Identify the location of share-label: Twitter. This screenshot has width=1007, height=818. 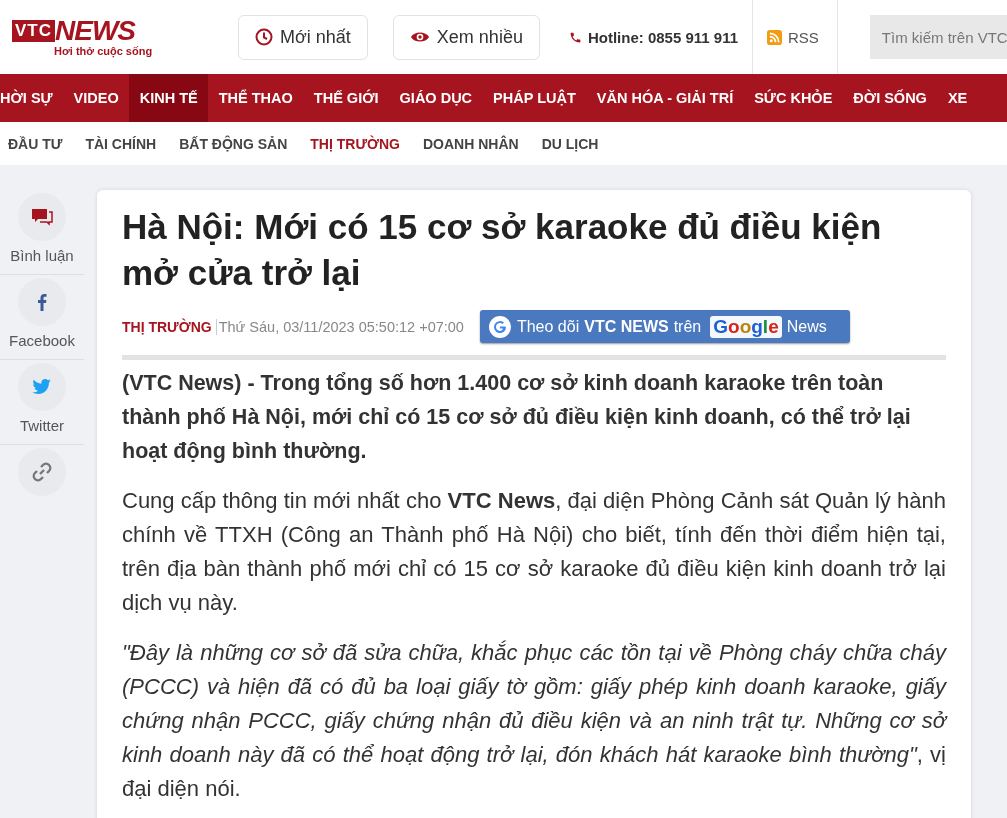
(42, 425).